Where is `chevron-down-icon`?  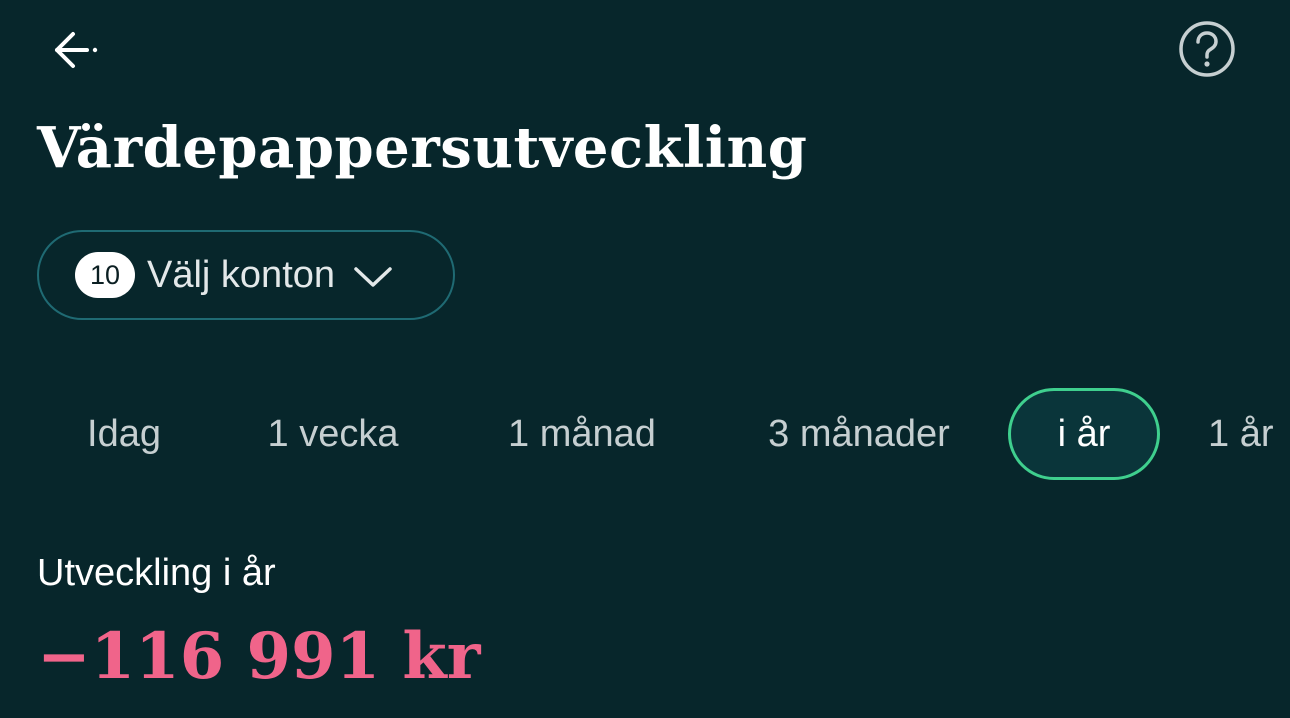
chevron-down-icon is located at coordinates (373, 277).